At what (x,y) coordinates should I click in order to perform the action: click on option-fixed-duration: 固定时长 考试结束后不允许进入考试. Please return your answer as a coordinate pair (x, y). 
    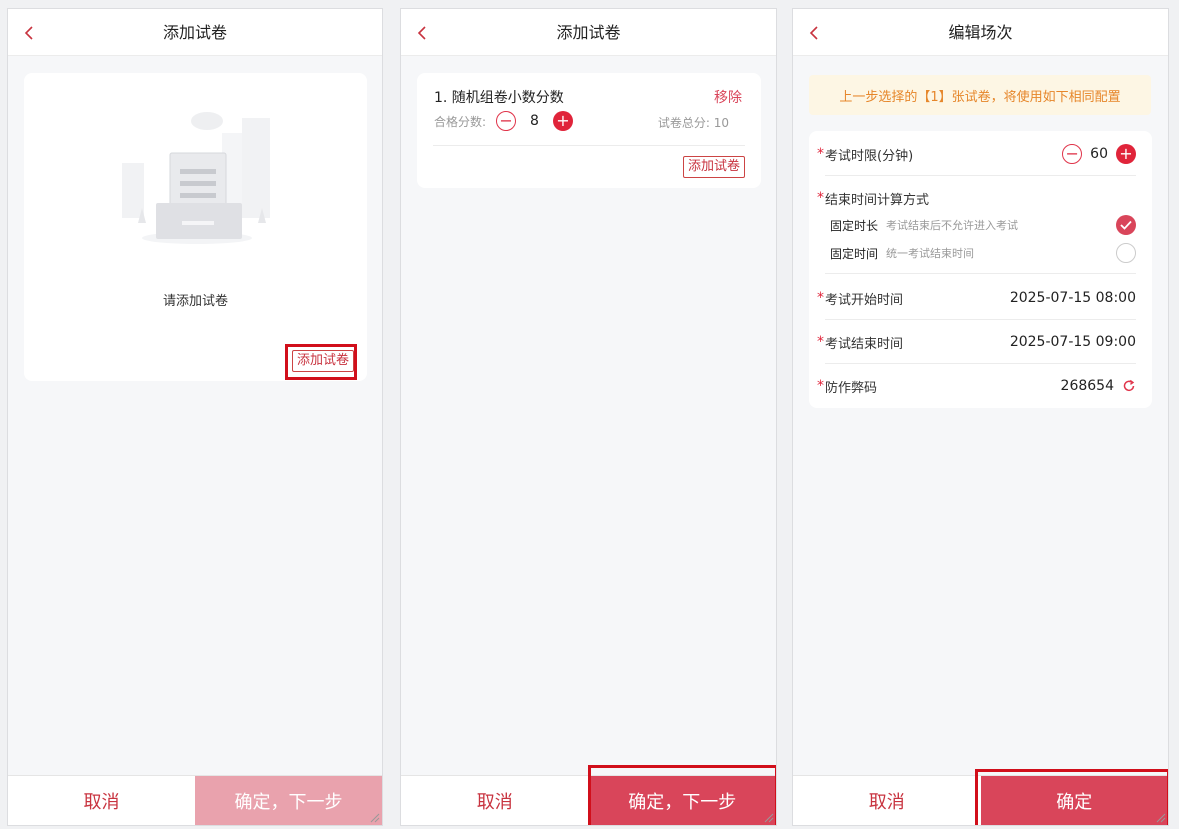
    Looking at the image, I should click on (983, 225).